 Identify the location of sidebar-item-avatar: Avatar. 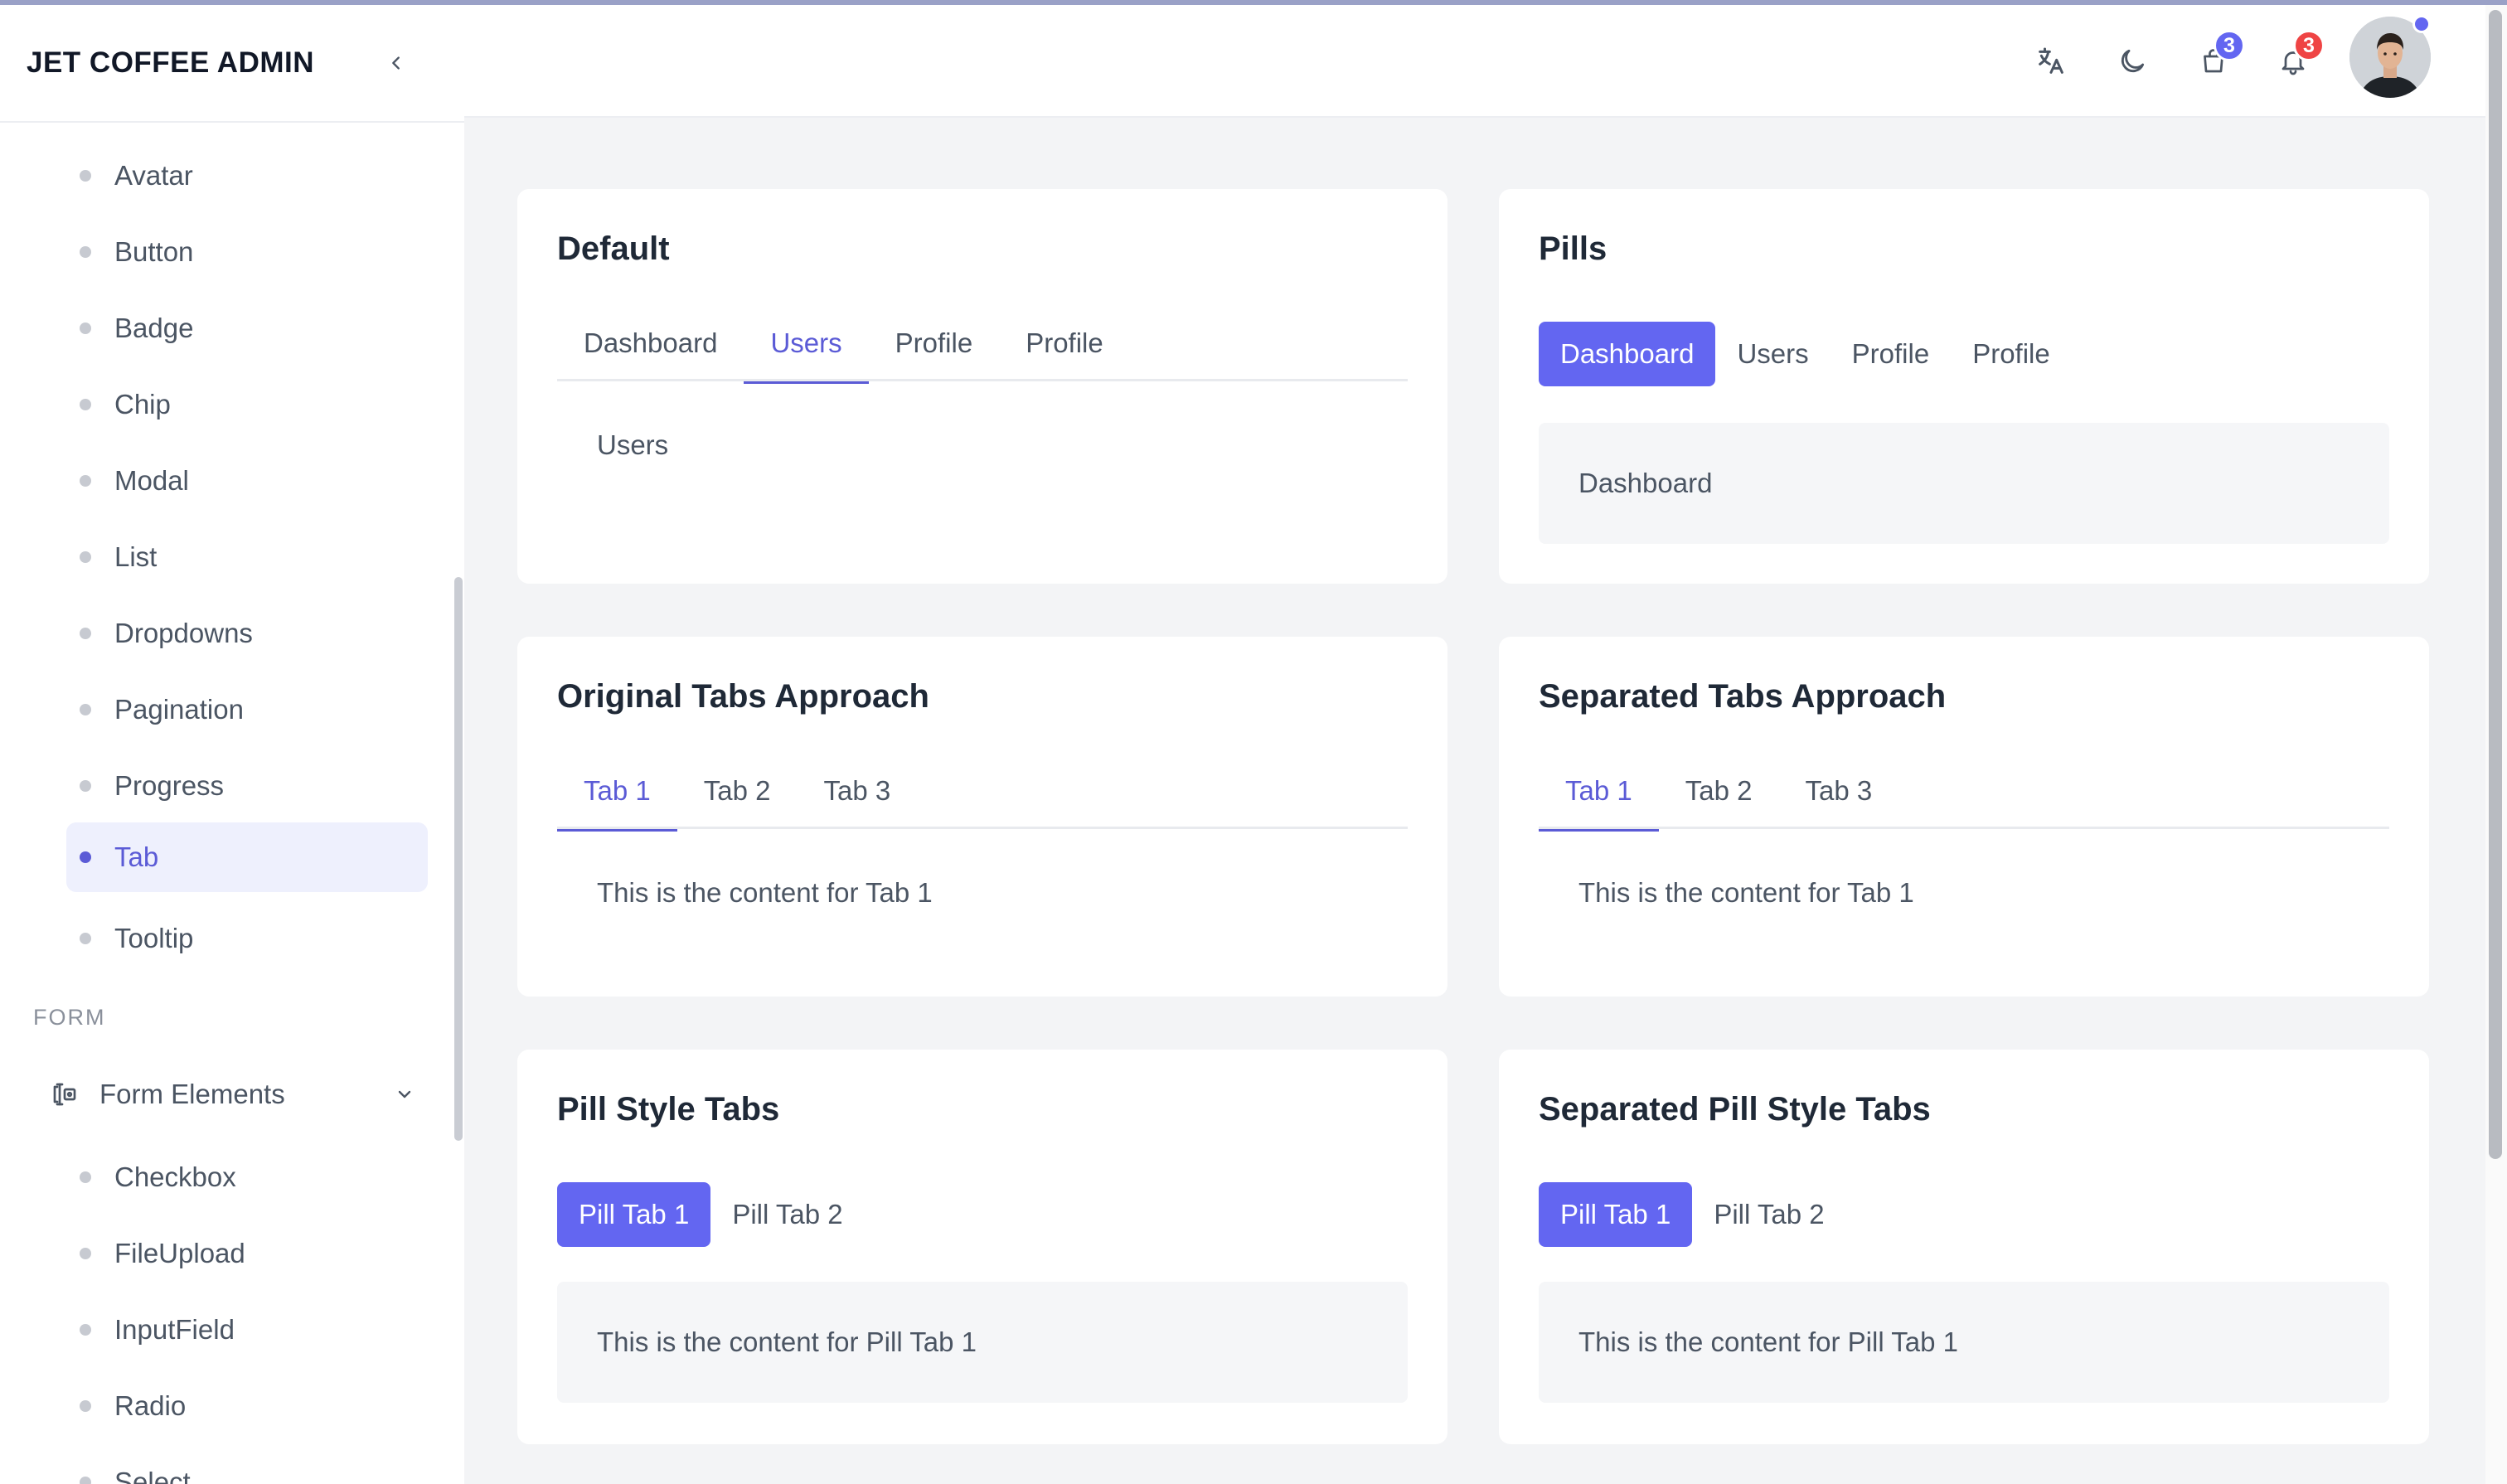
(247, 176).